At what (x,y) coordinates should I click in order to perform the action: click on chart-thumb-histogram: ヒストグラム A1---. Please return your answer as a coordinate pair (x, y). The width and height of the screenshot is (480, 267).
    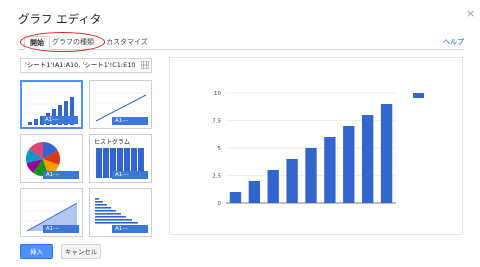
    Looking at the image, I should click on (120, 158).